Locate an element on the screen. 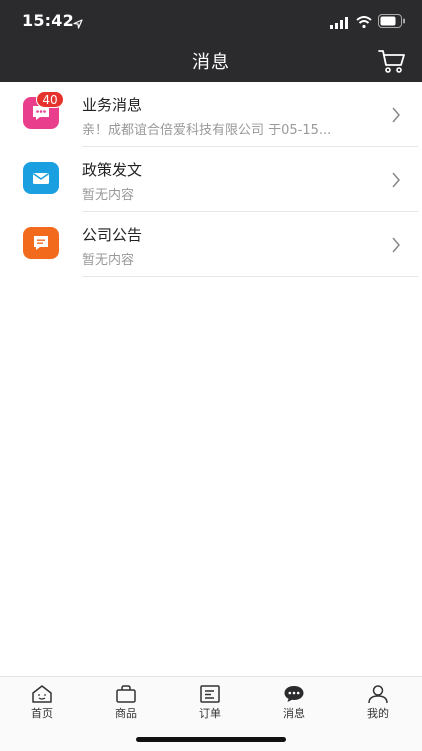 This screenshot has height=751, width=422. tab-label: 我的 is located at coordinates (378, 713).